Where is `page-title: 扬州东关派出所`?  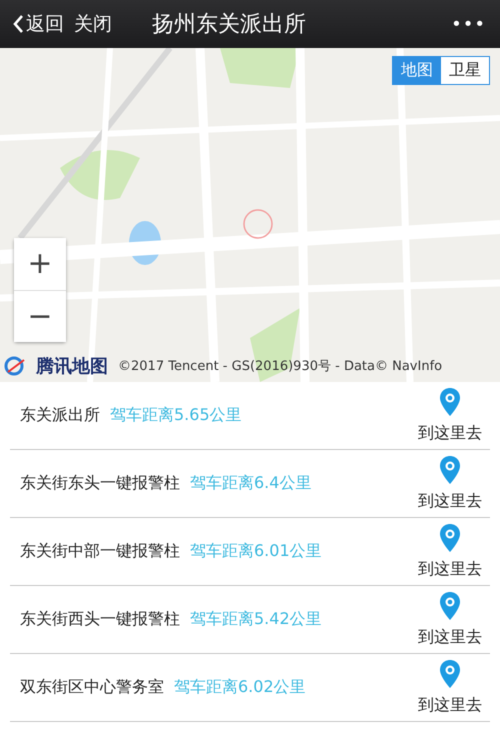 page-title: 扬州东关派出所 is located at coordinates (229, 25).